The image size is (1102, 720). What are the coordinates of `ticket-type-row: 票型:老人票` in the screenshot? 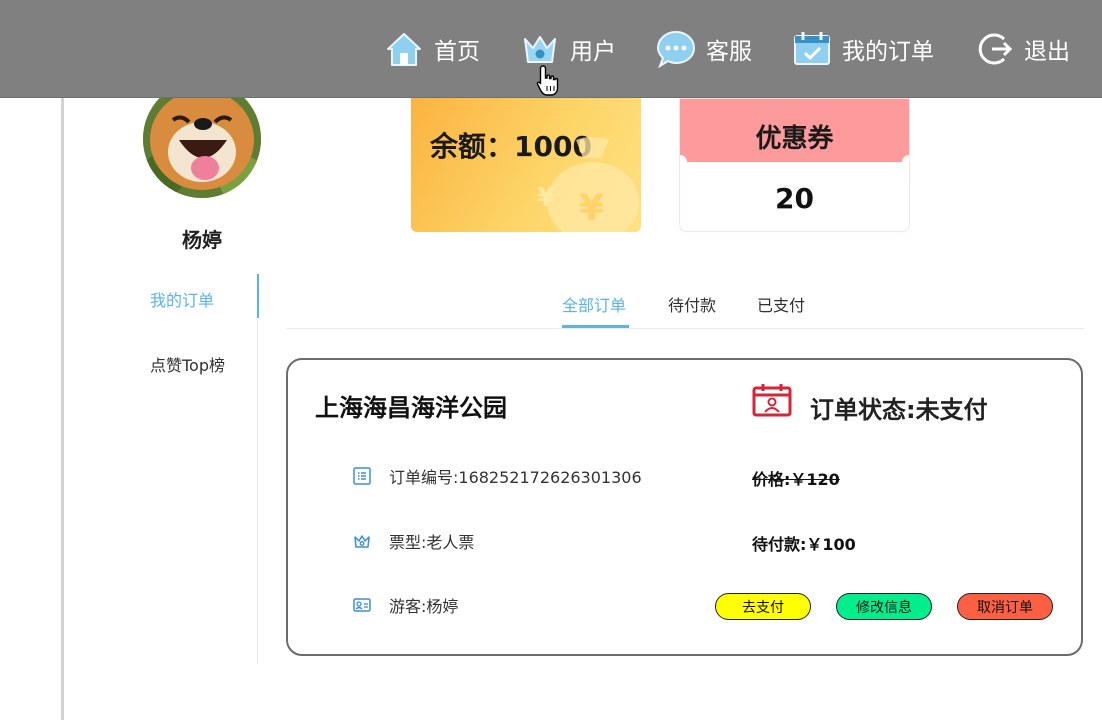 It's located at (413, 541).